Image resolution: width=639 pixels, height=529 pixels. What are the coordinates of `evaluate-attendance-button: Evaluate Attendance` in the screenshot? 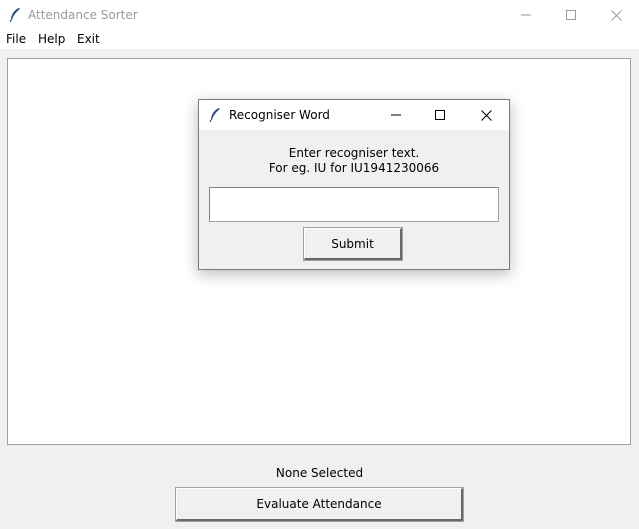 It's located at (319, 504).